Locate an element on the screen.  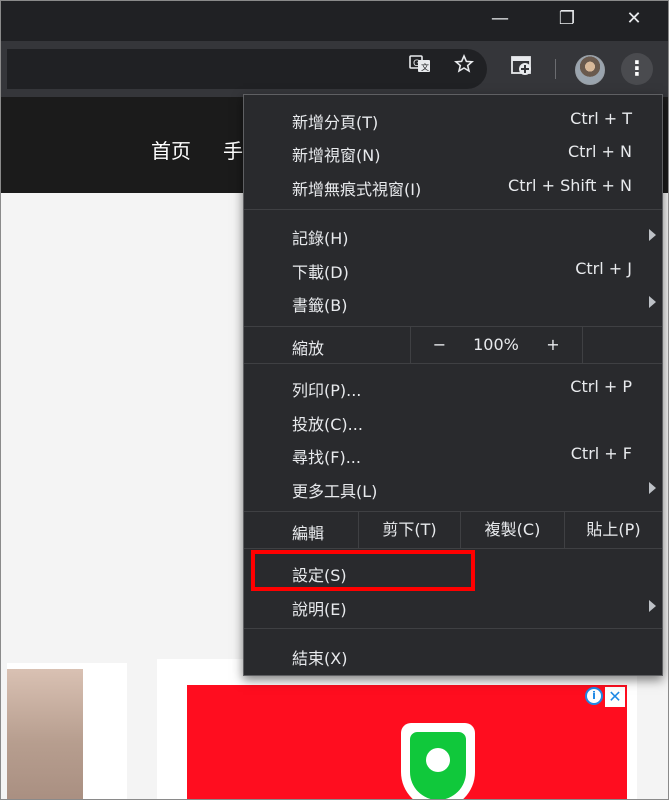
menu-item-label: 記錄(H) is located at coordinates (320, 238).